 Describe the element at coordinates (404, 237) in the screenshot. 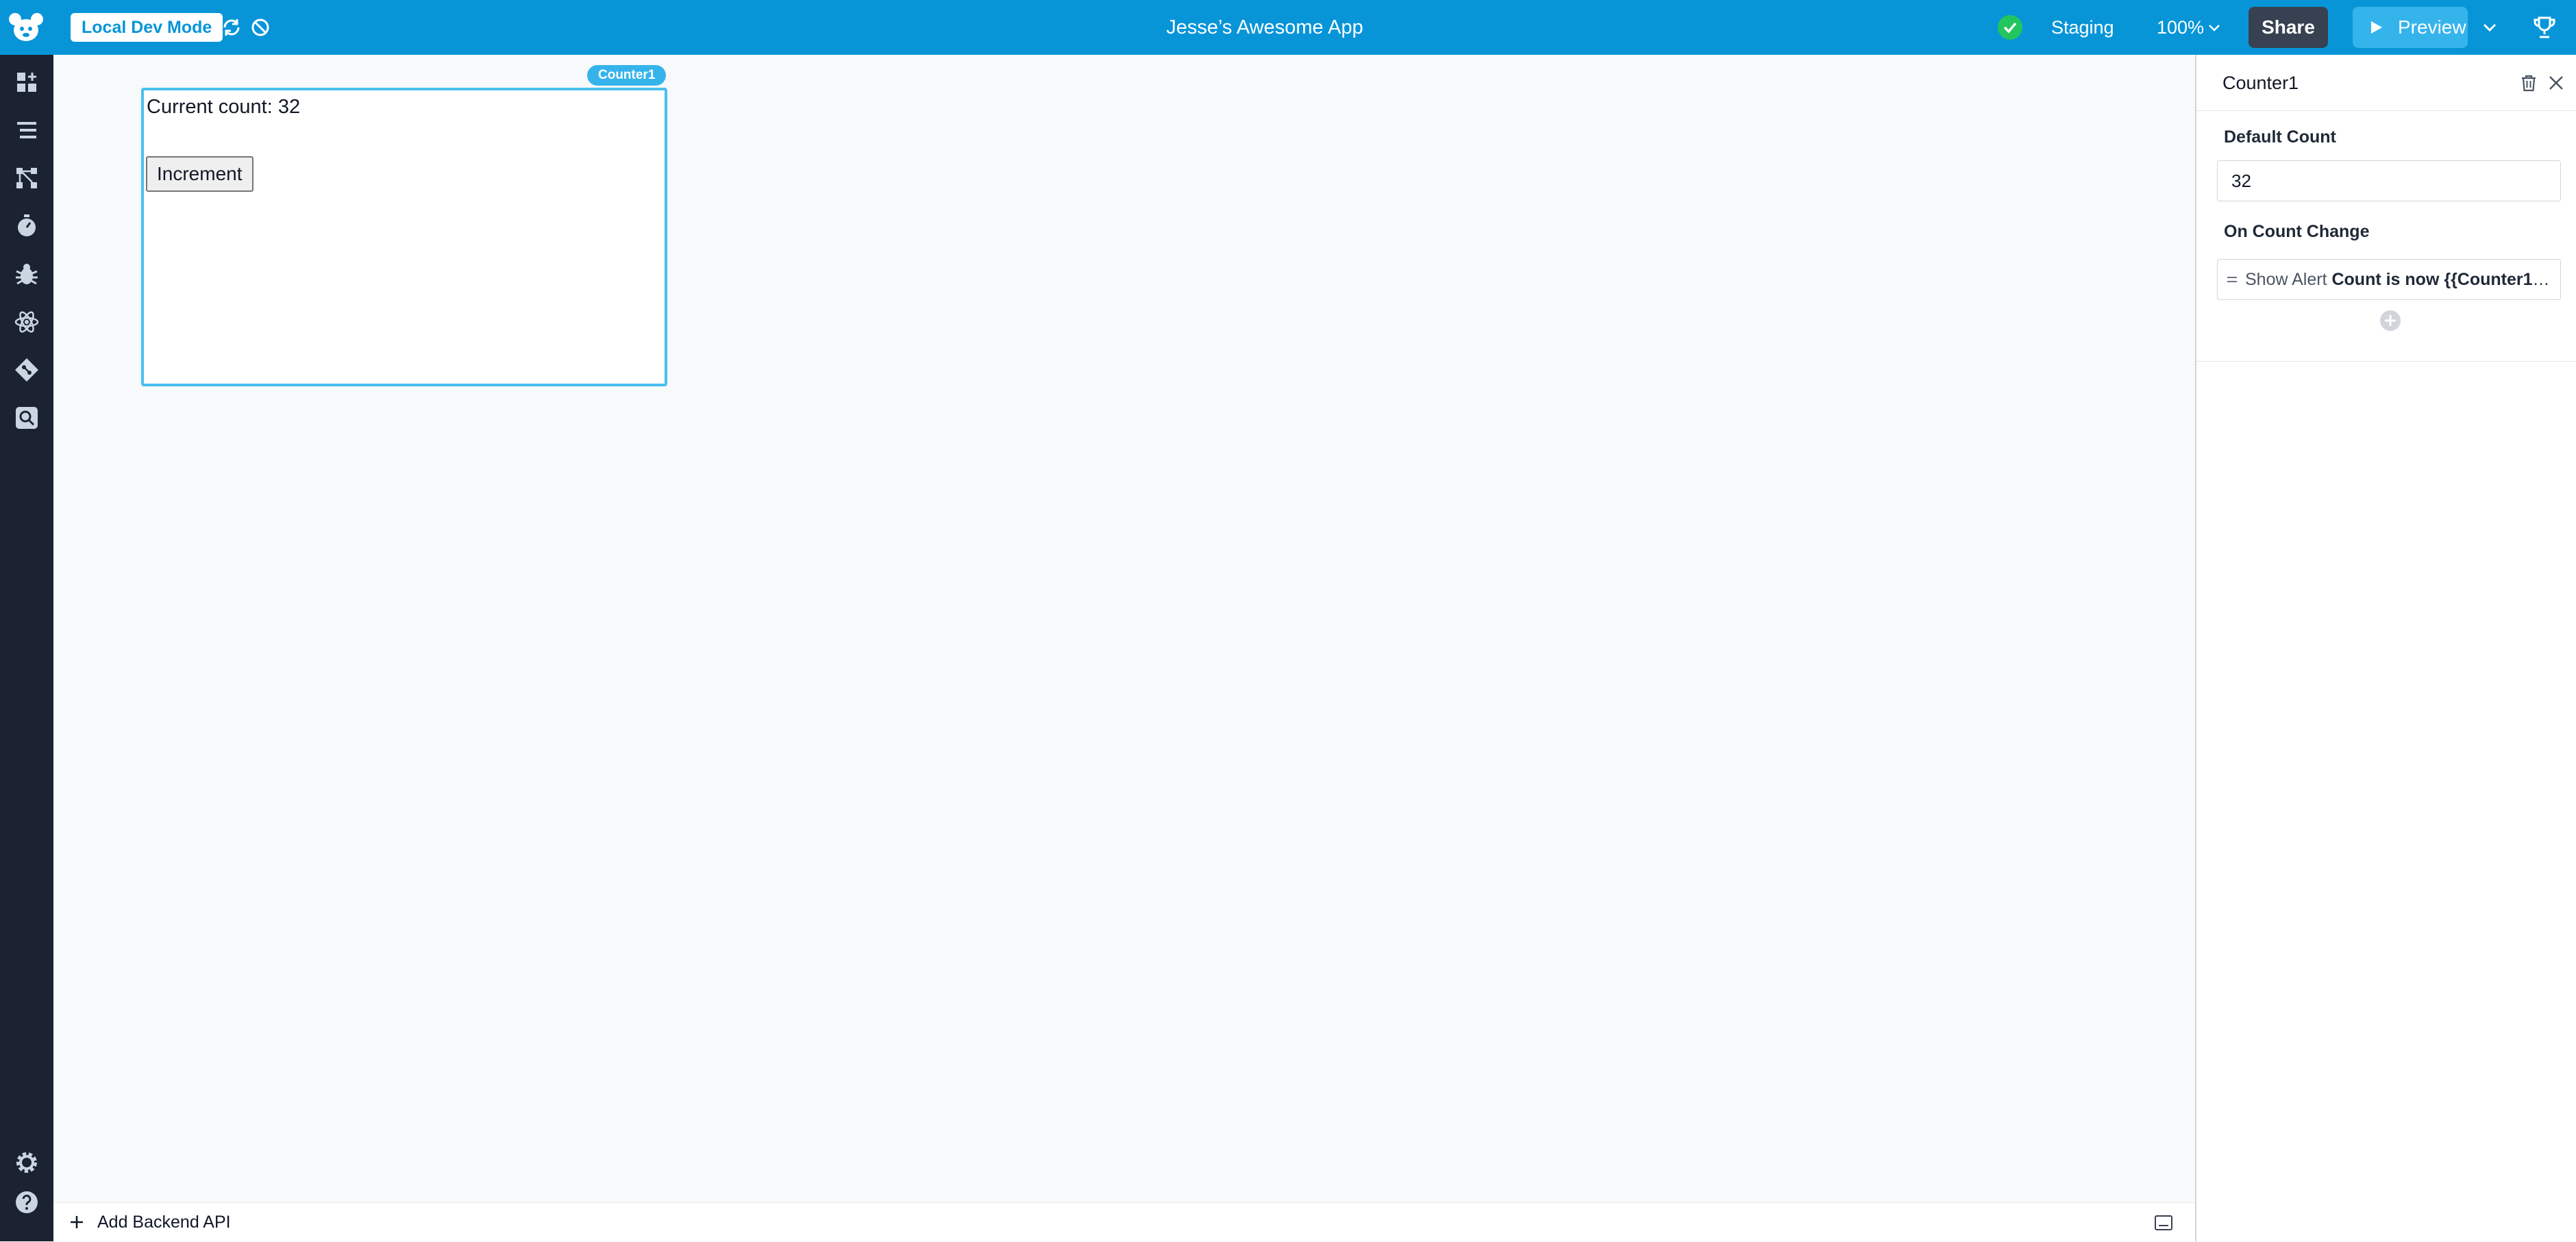

I see `counter-component: Current count: 32 Increment` at that location.